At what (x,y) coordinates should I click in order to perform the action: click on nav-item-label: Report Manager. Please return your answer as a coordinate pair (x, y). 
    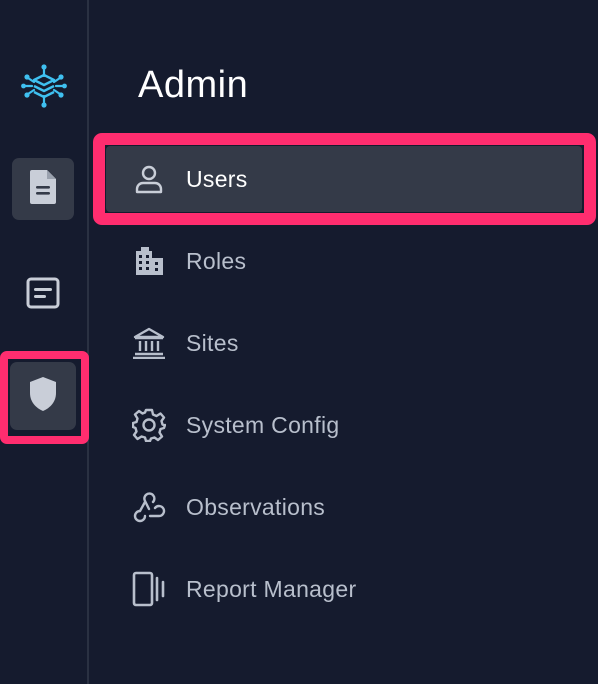
    Looking at the image, I should click on (271, 588).